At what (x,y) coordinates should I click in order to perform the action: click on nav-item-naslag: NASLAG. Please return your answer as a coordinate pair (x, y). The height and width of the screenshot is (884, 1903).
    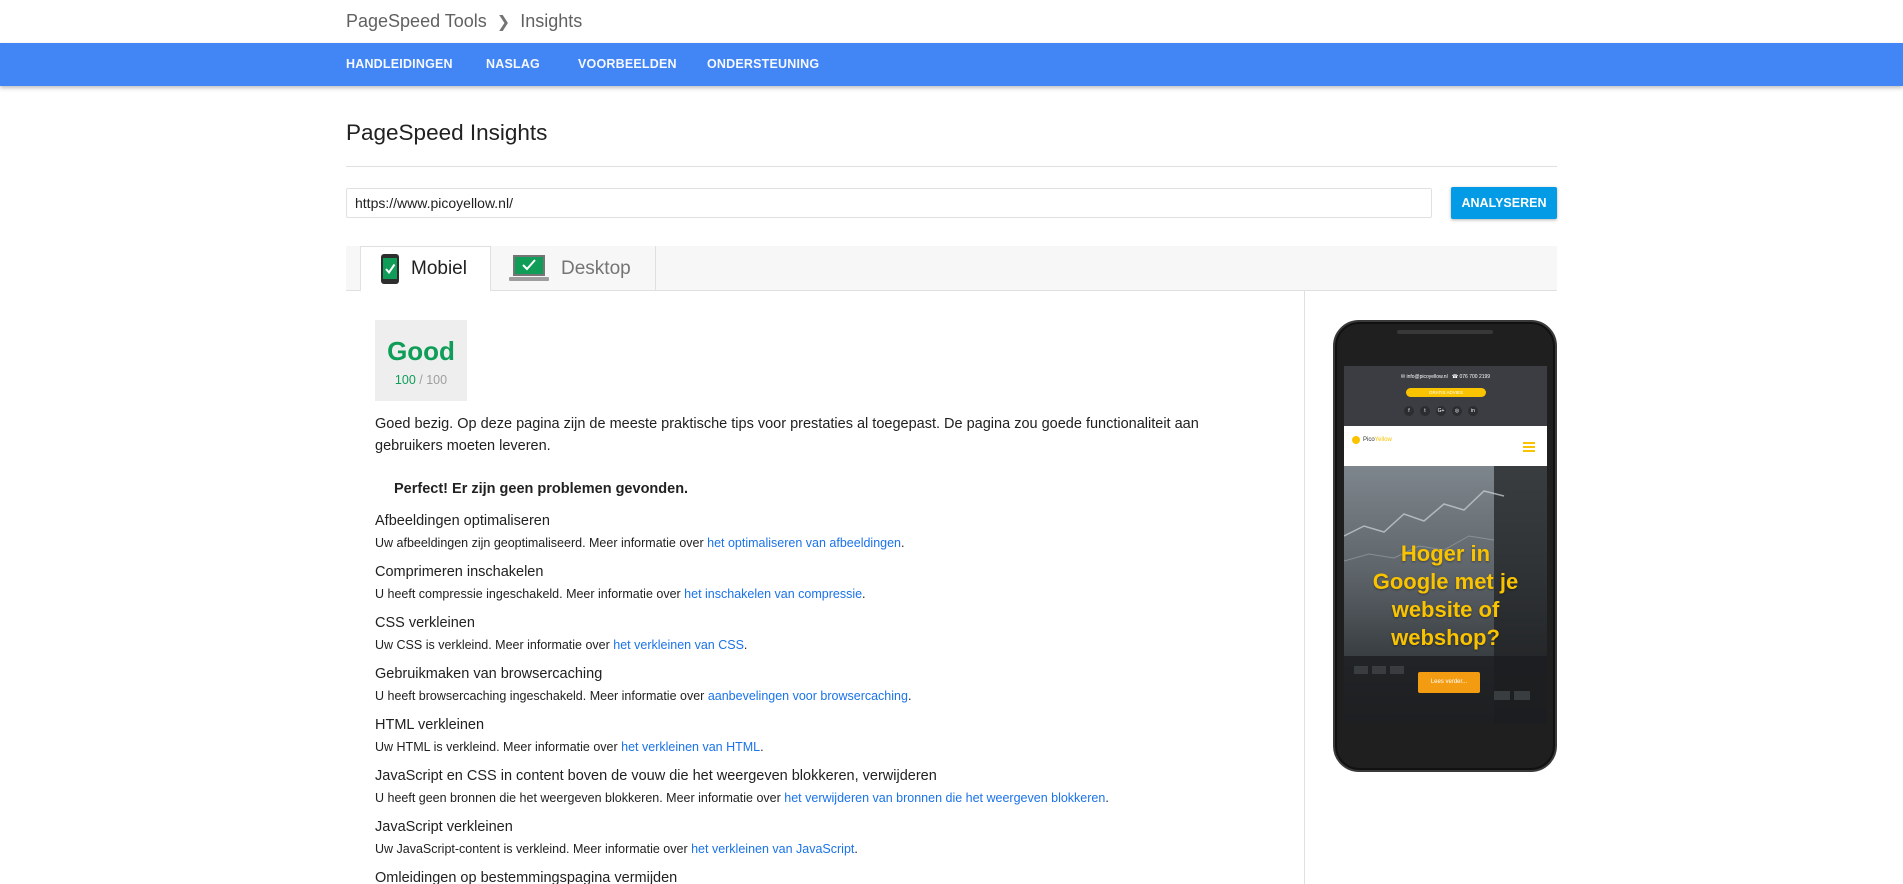
    Looking at the image, I should click on (513, 64).